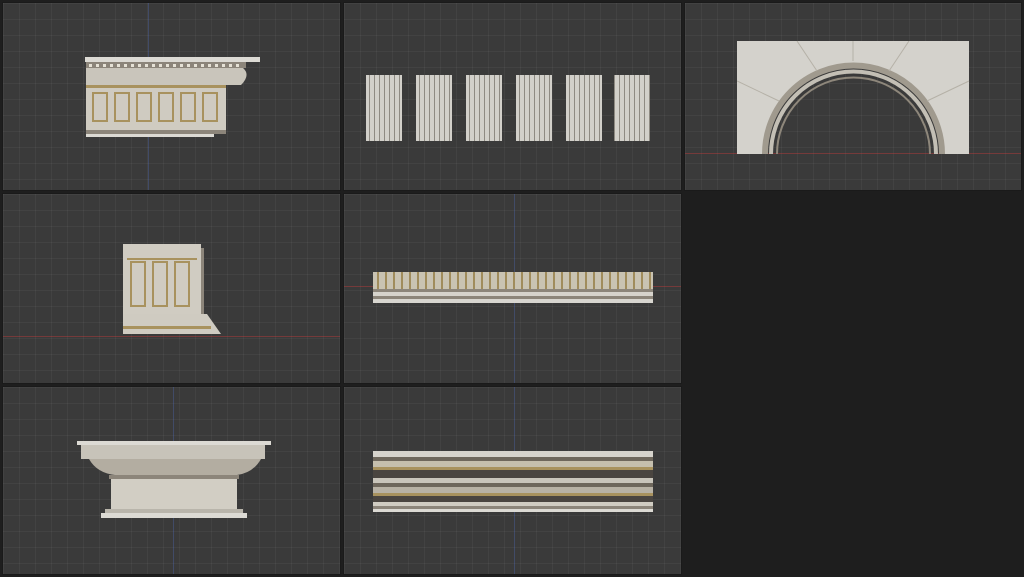 This screenshot has width=1024, height=577. I want to click on viewport-cornice-entablature, so click(171, 96).